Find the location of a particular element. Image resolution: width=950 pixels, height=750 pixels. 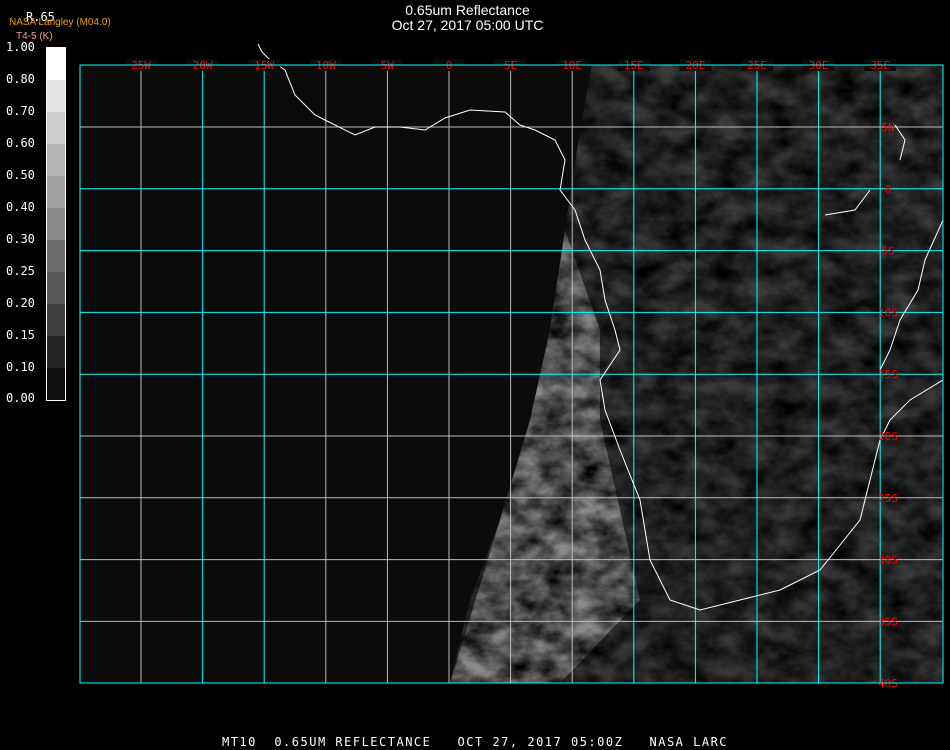

latitude-label: 40S is located at coordinates (888, 683).